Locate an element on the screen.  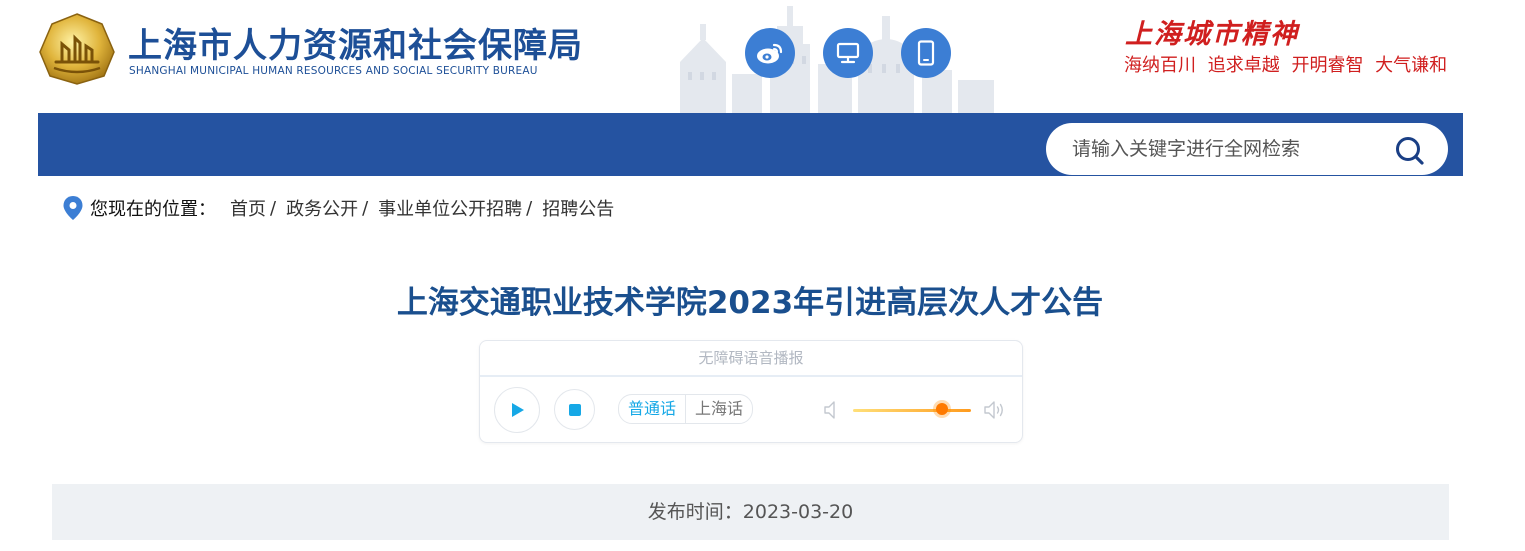
weibo-button is located at coordinates (770, 53).